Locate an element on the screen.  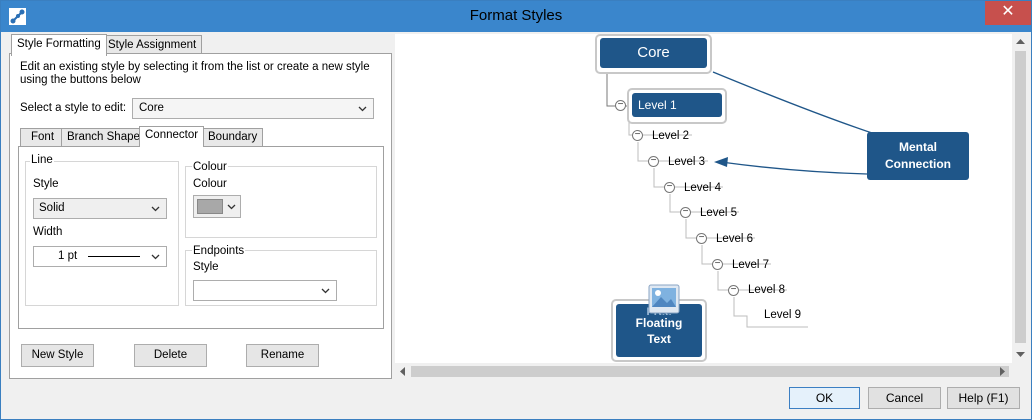
subtab-label: Boundary is located at coordinates (233, 137).